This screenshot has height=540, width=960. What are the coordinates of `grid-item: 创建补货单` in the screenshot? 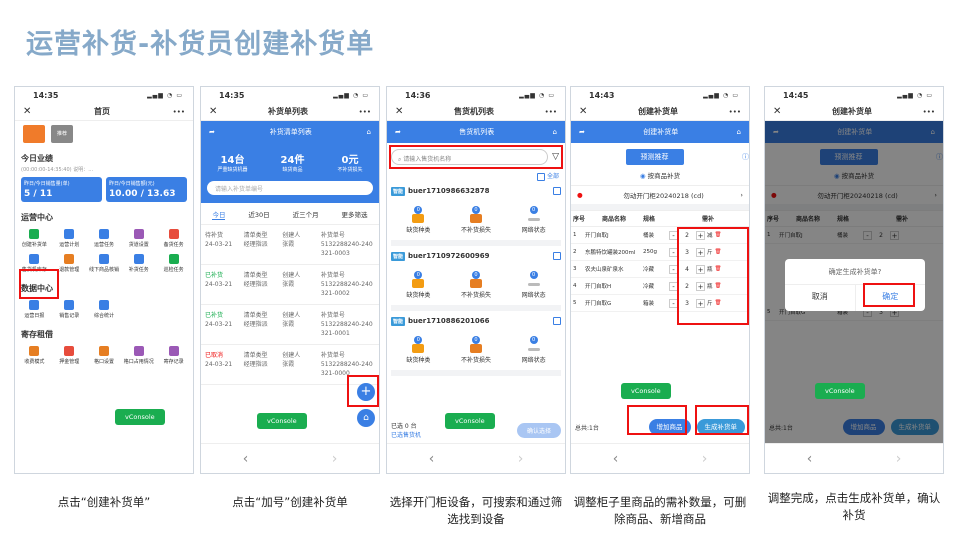 It's located at (34, 238).